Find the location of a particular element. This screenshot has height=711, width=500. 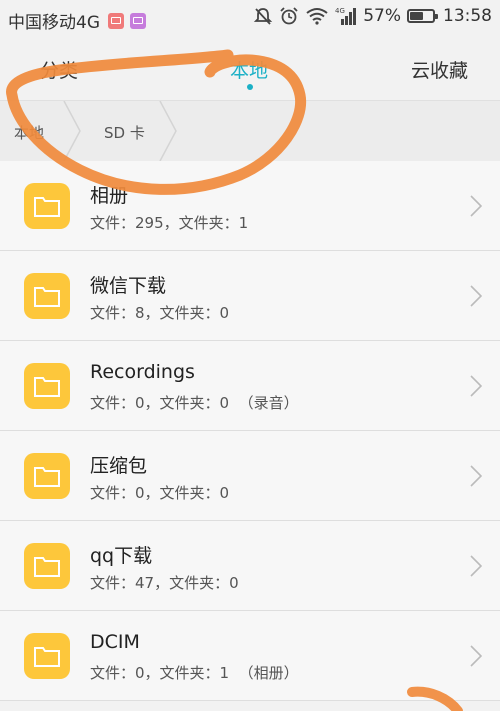

folder-name: qq下载 is located at coordinates (121, 556).